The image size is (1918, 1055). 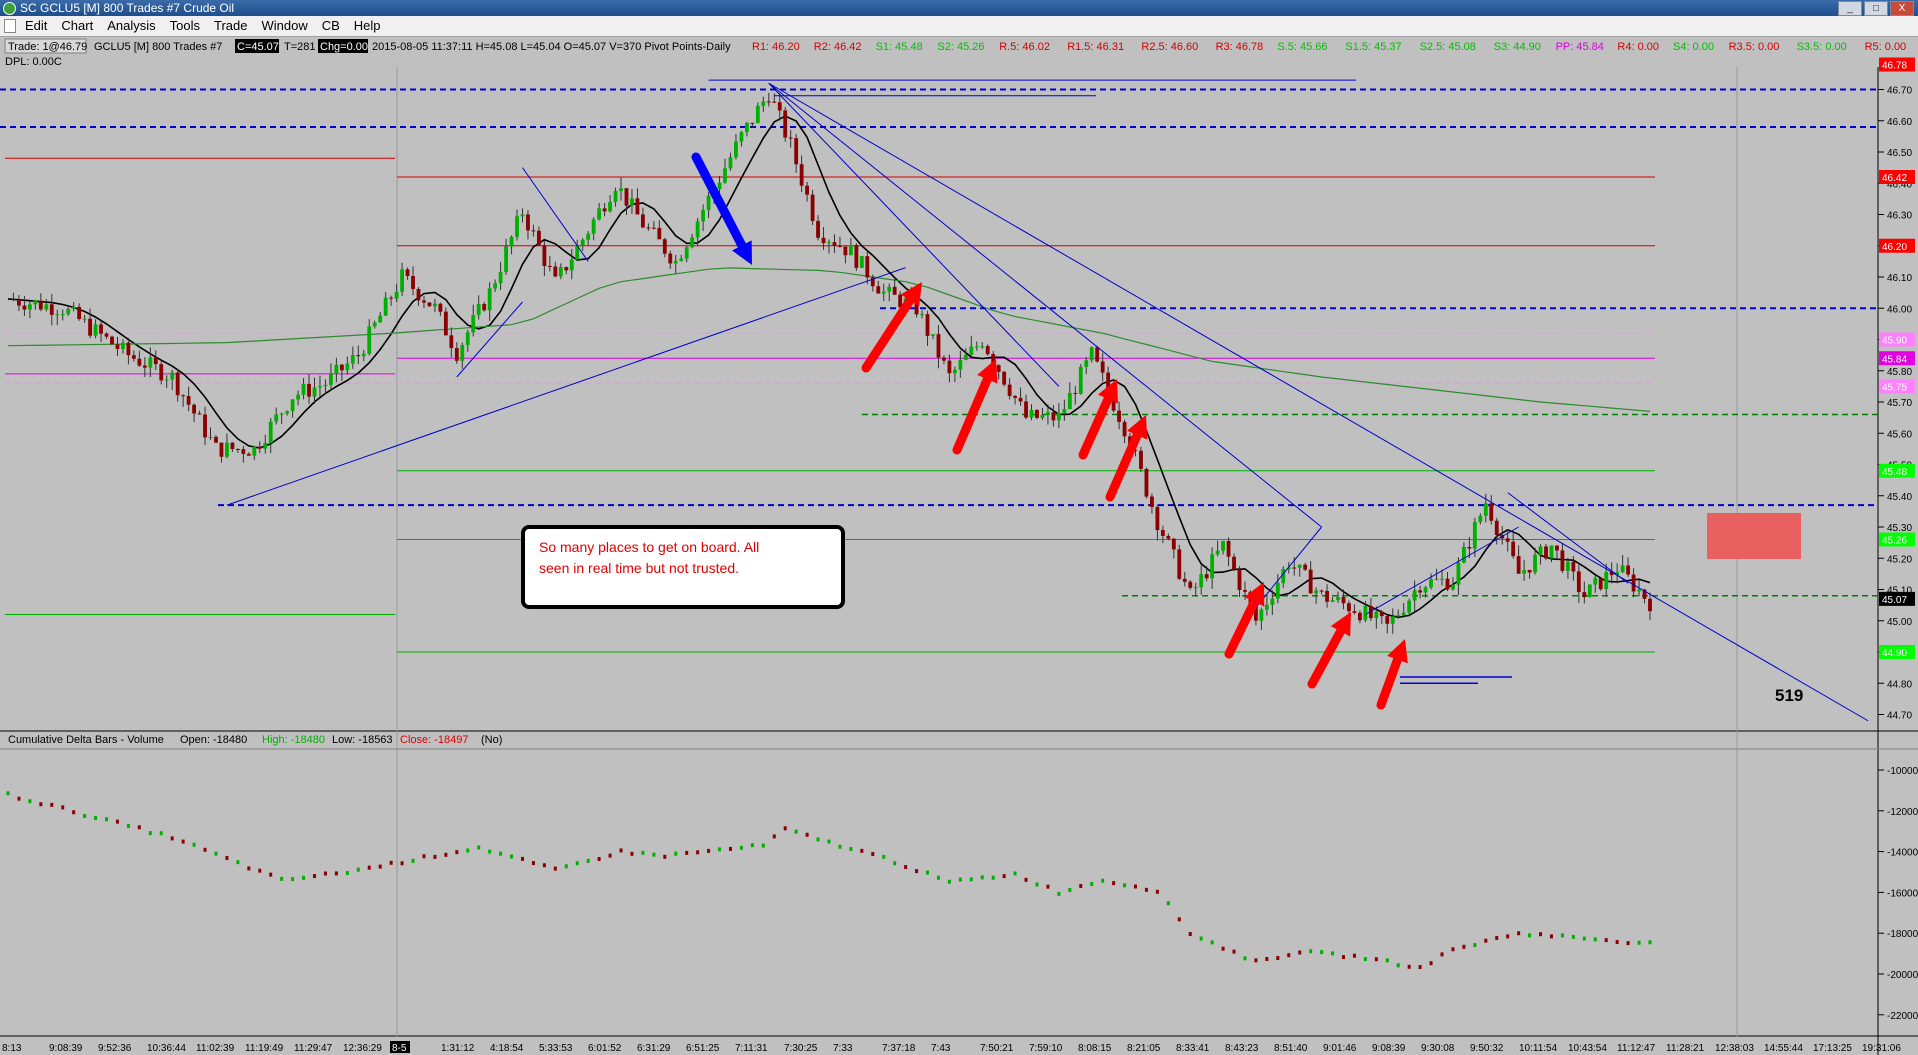 I want to click on menu-trade: Trade, so click(x=230, y=26).